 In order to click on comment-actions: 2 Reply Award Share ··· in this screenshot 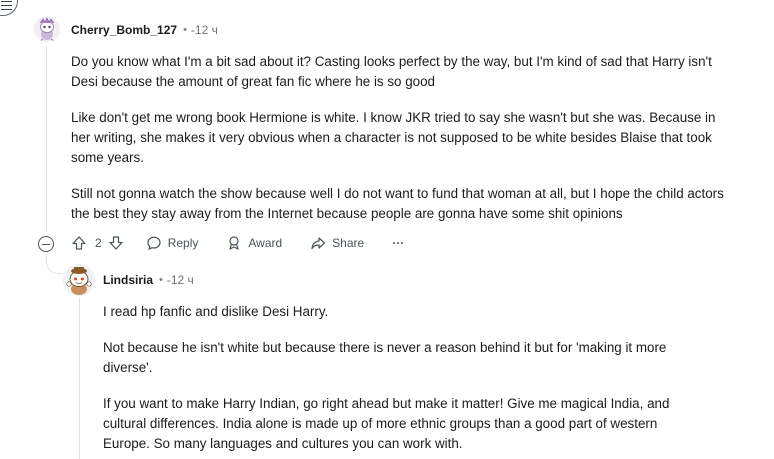, I will do `click(237, 243)`.